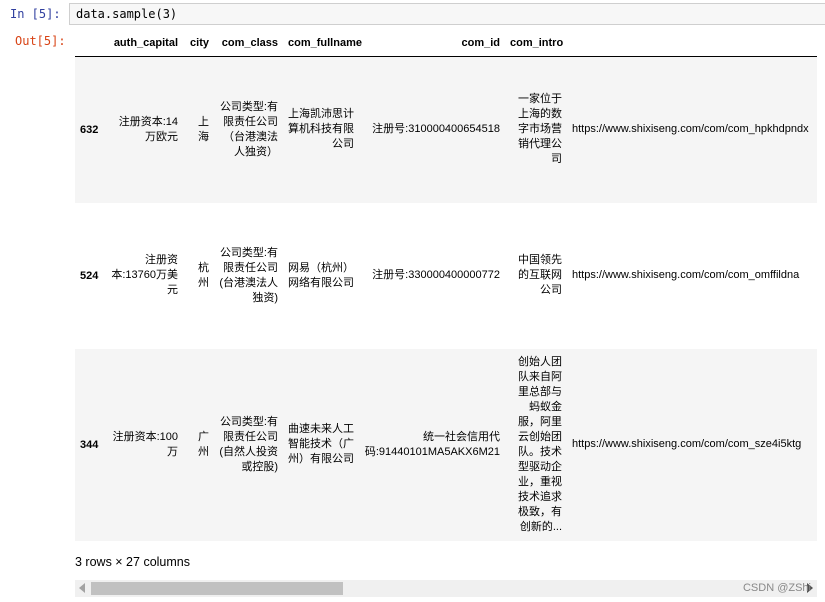  Describe the element at coordinates (144, 275) in the screenshot. I see `cell-auth-capital: 注册资本:13760万美元` at that location.